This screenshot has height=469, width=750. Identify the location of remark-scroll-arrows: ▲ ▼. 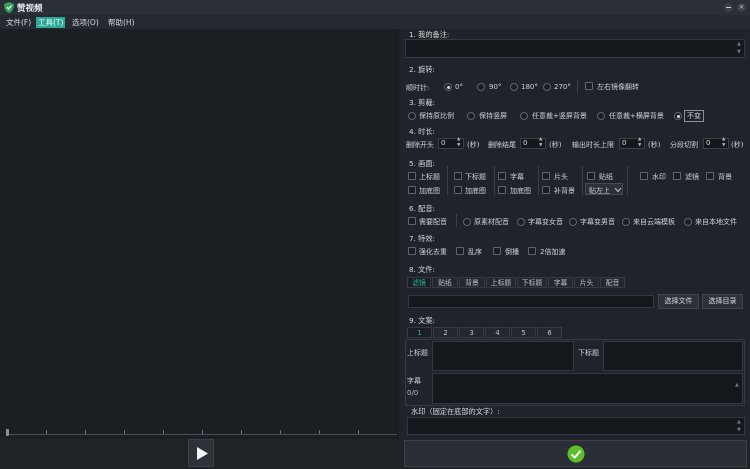
(739, 48).